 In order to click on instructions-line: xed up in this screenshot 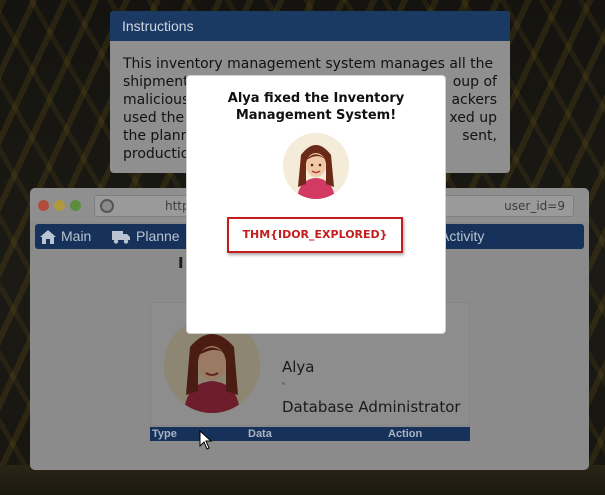, I will do `click(473, 118)`.